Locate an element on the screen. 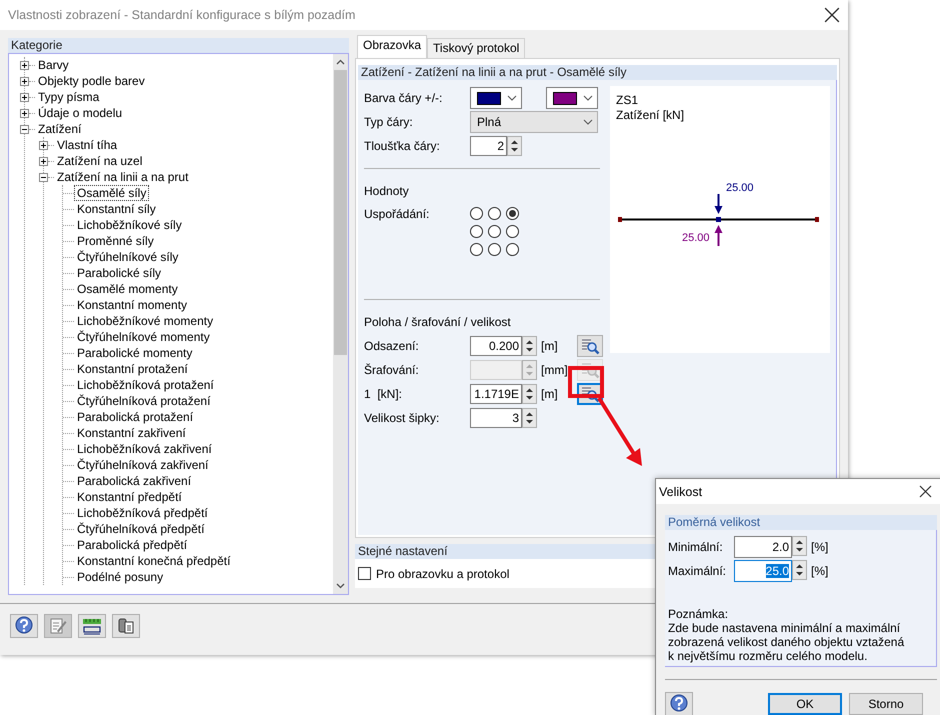 This screenshot has width=940, height=715. tree-item: Konstantní síly is located at coordinates (116, 209).